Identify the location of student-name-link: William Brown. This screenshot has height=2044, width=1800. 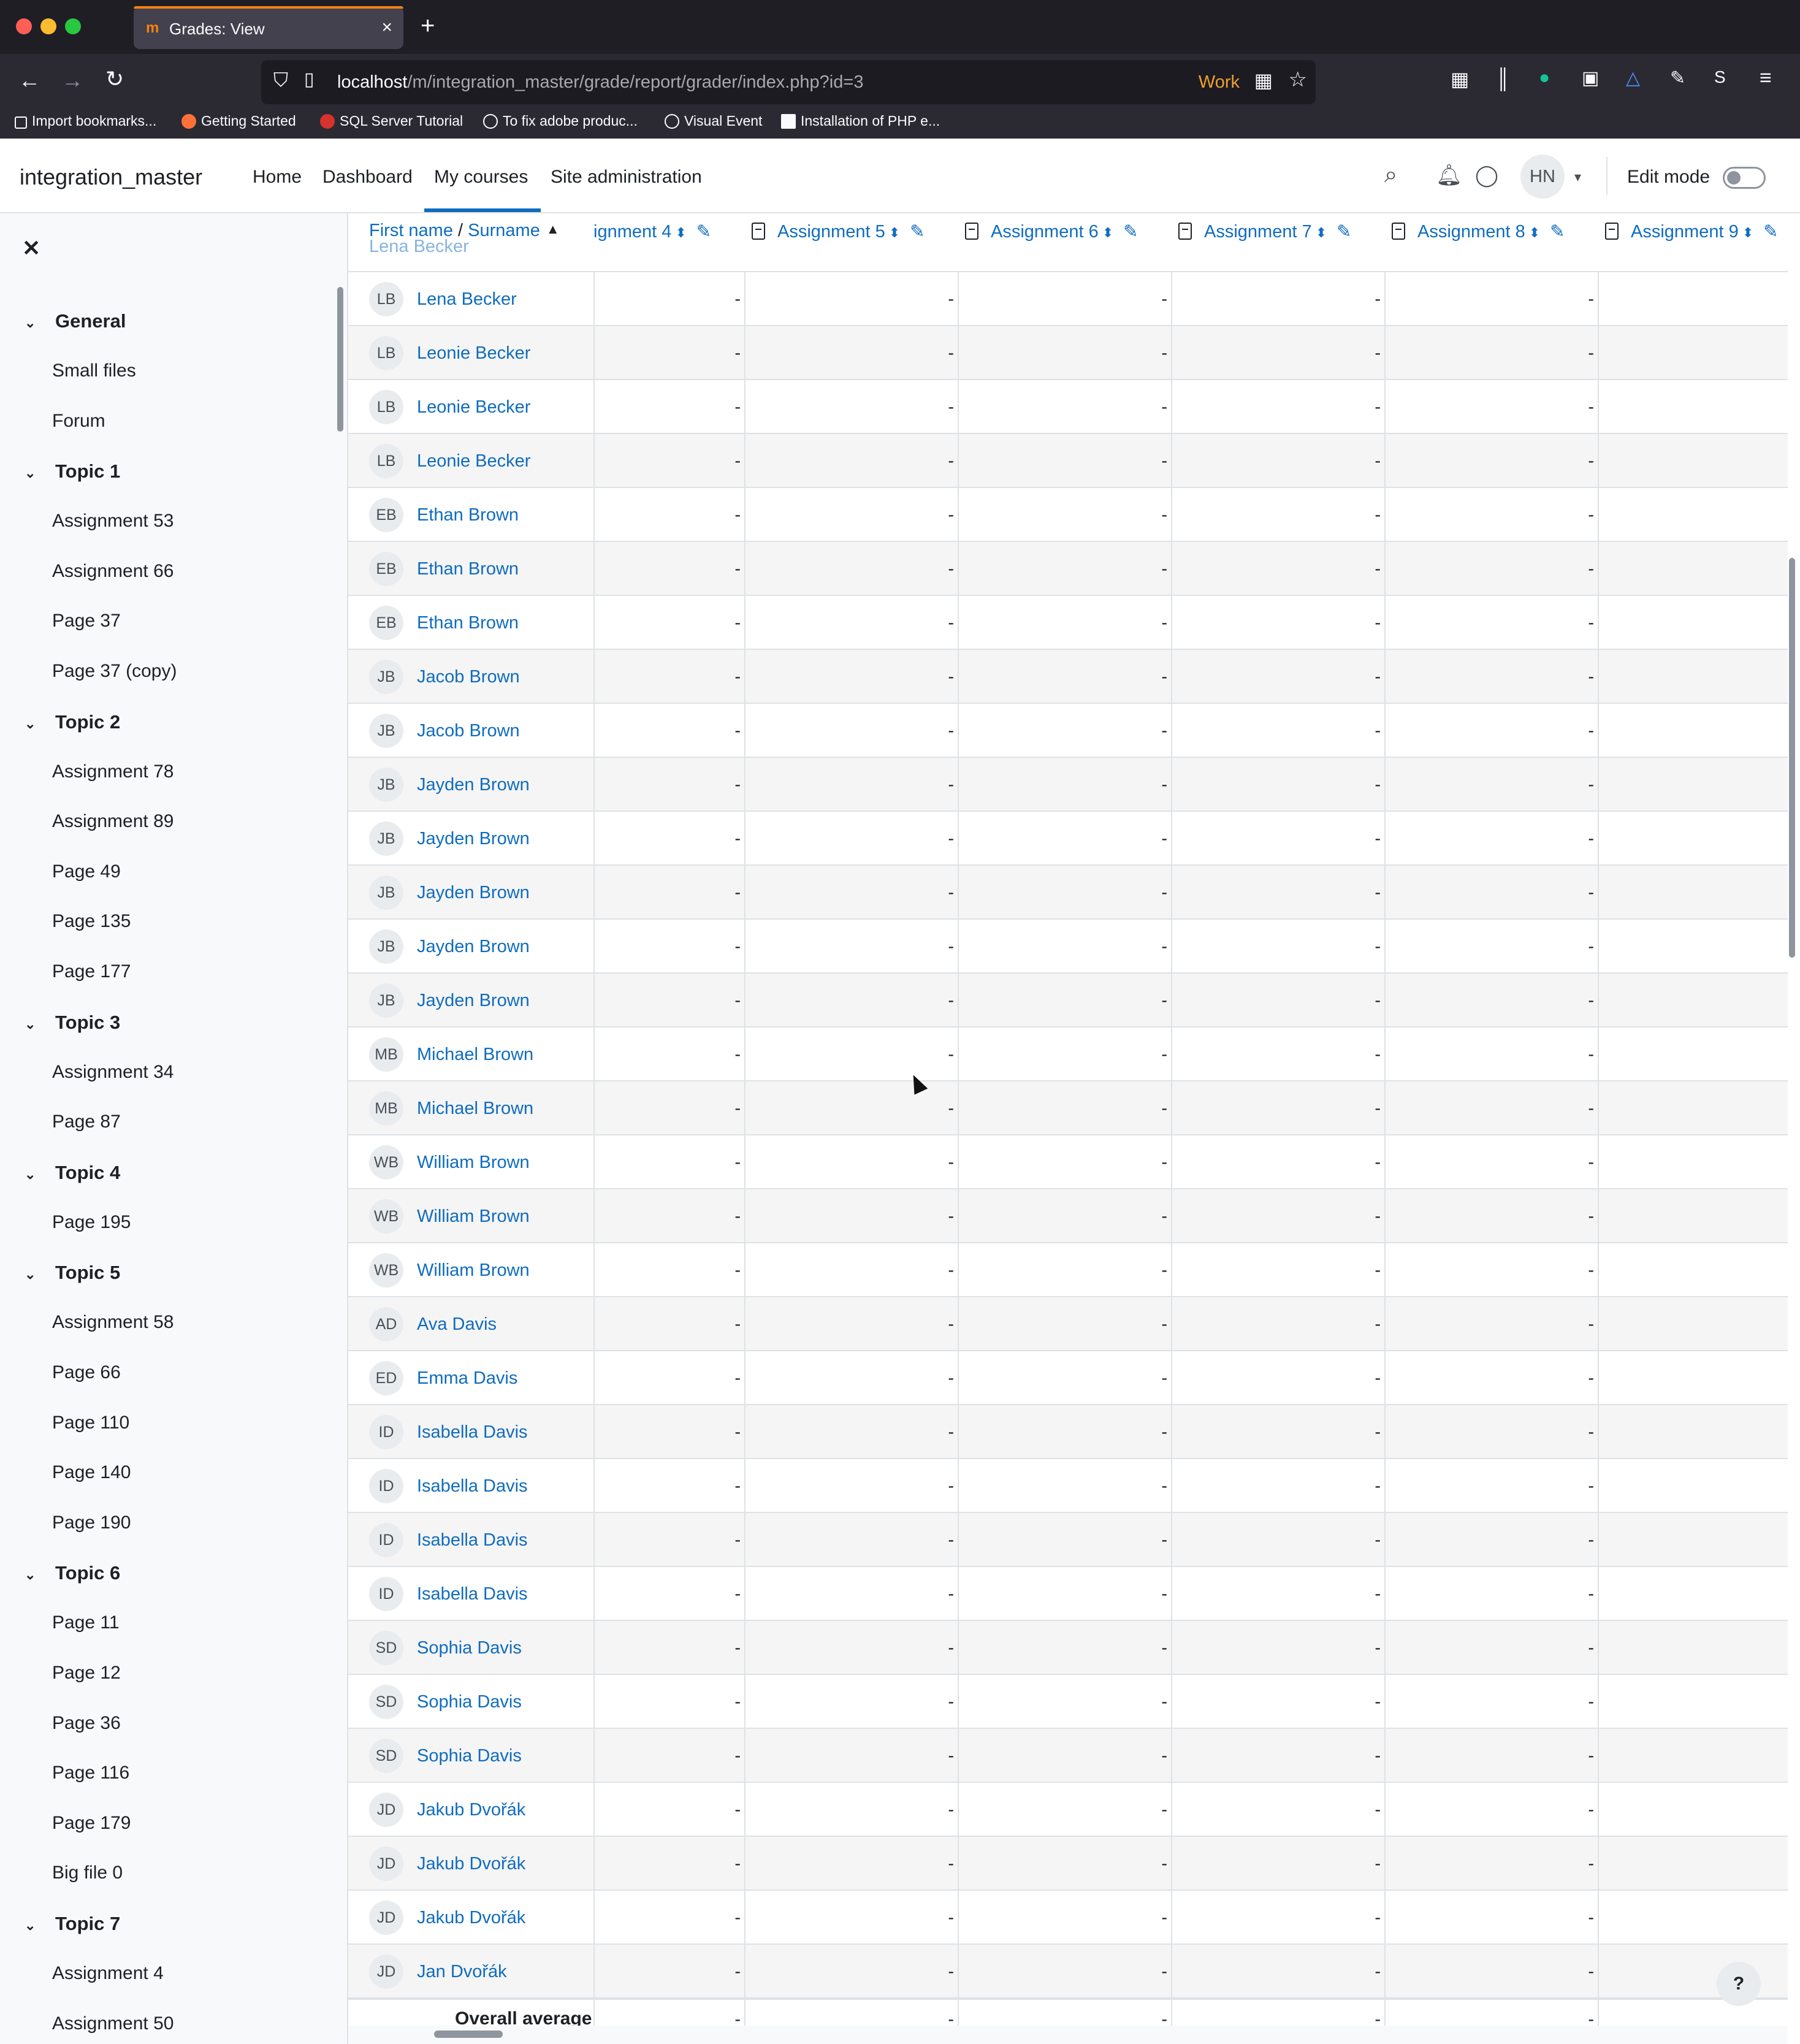
(473, 1163).